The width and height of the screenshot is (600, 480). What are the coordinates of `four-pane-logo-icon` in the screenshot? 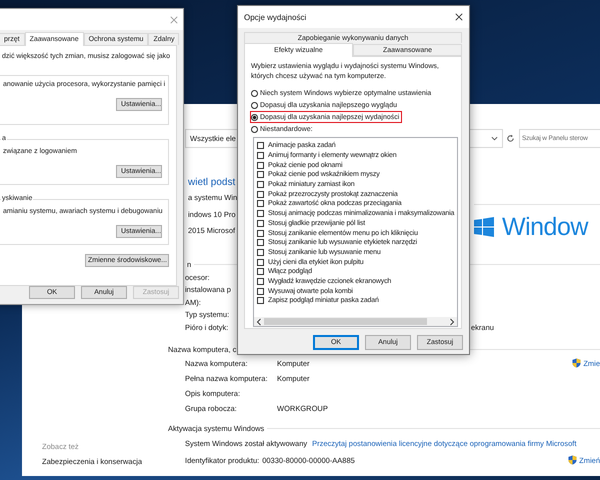 It's located at (484, 226).